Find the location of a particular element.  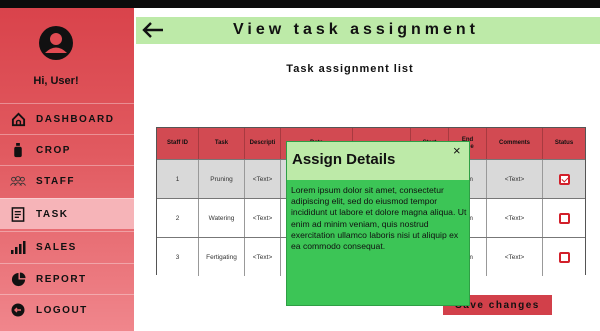

logout-icon is located at coordinates (18, 310).